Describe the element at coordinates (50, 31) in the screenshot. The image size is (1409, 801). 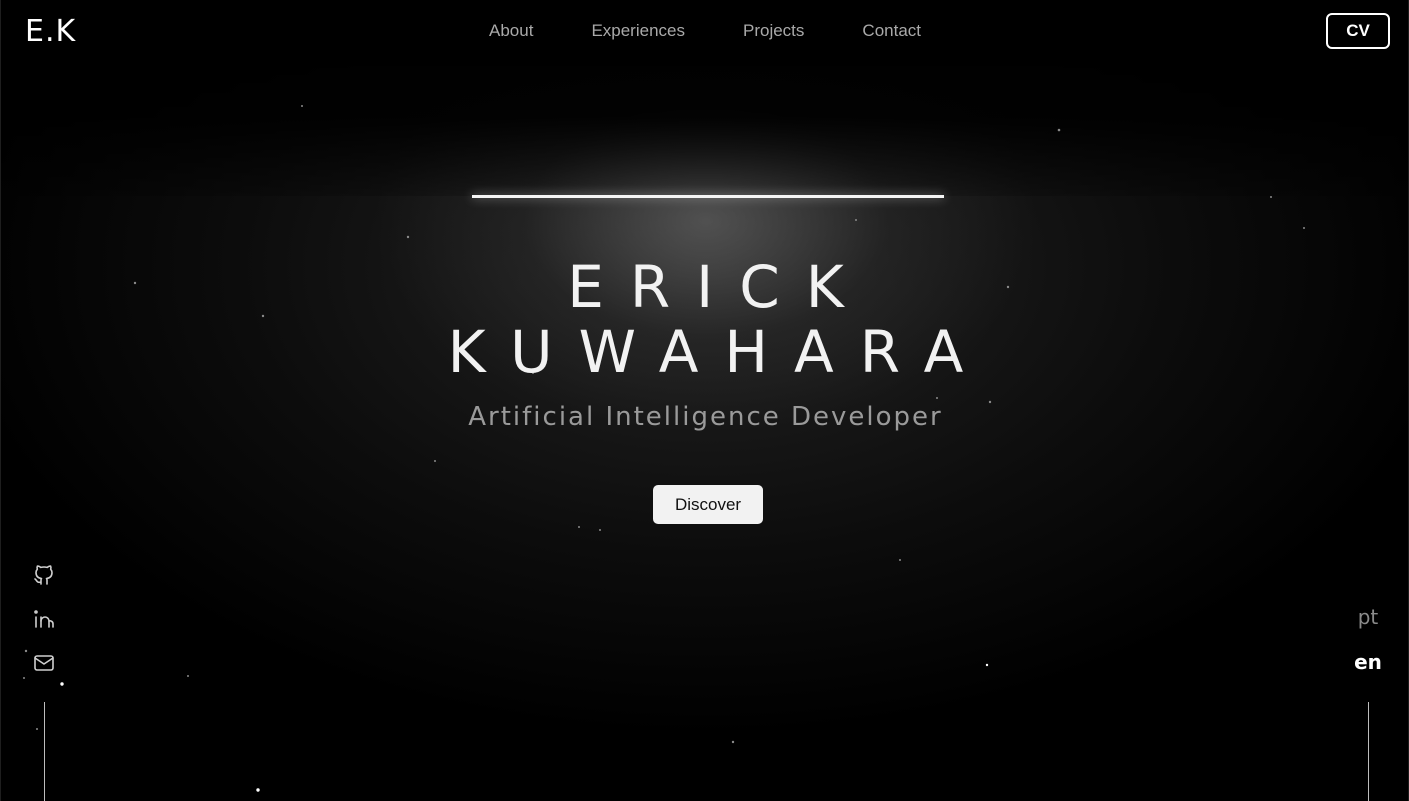
I see `logo: E.K` at that location.